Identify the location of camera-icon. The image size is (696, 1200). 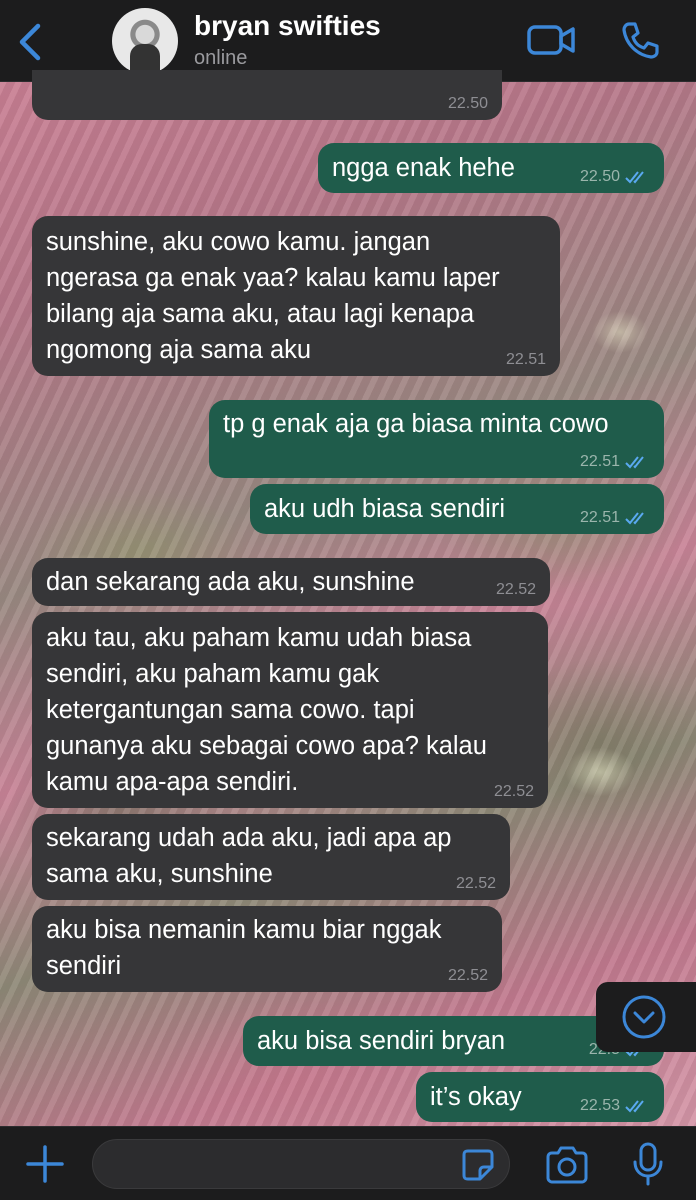
(567, 1165).